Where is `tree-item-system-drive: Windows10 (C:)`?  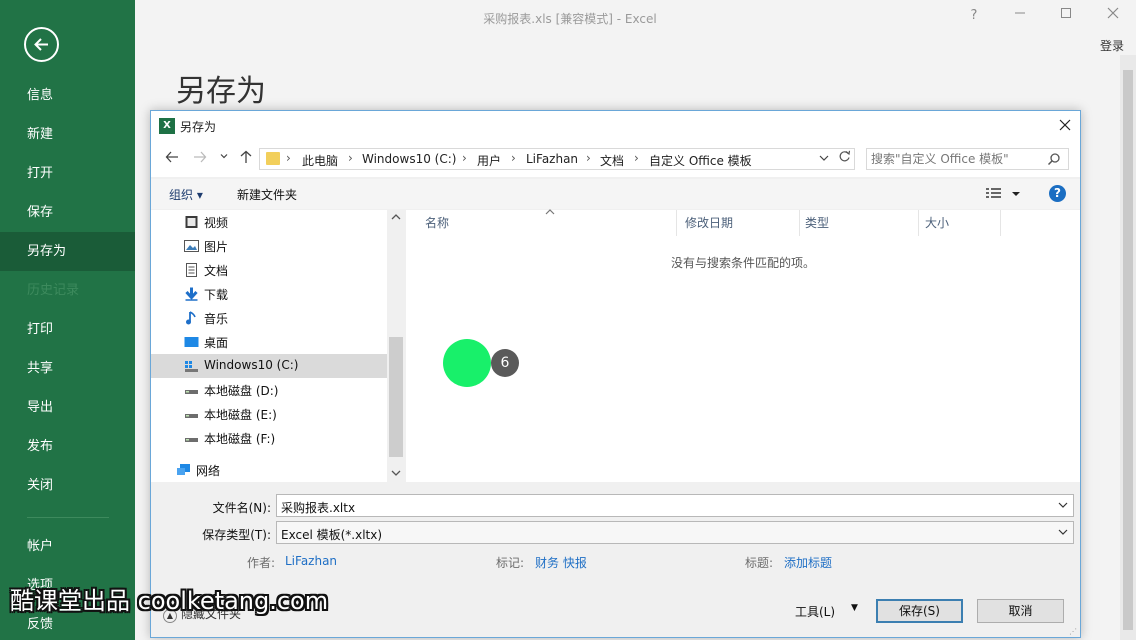
tree-item-system-drive: Windows10 (C:) is located at coordinates (269, 366).